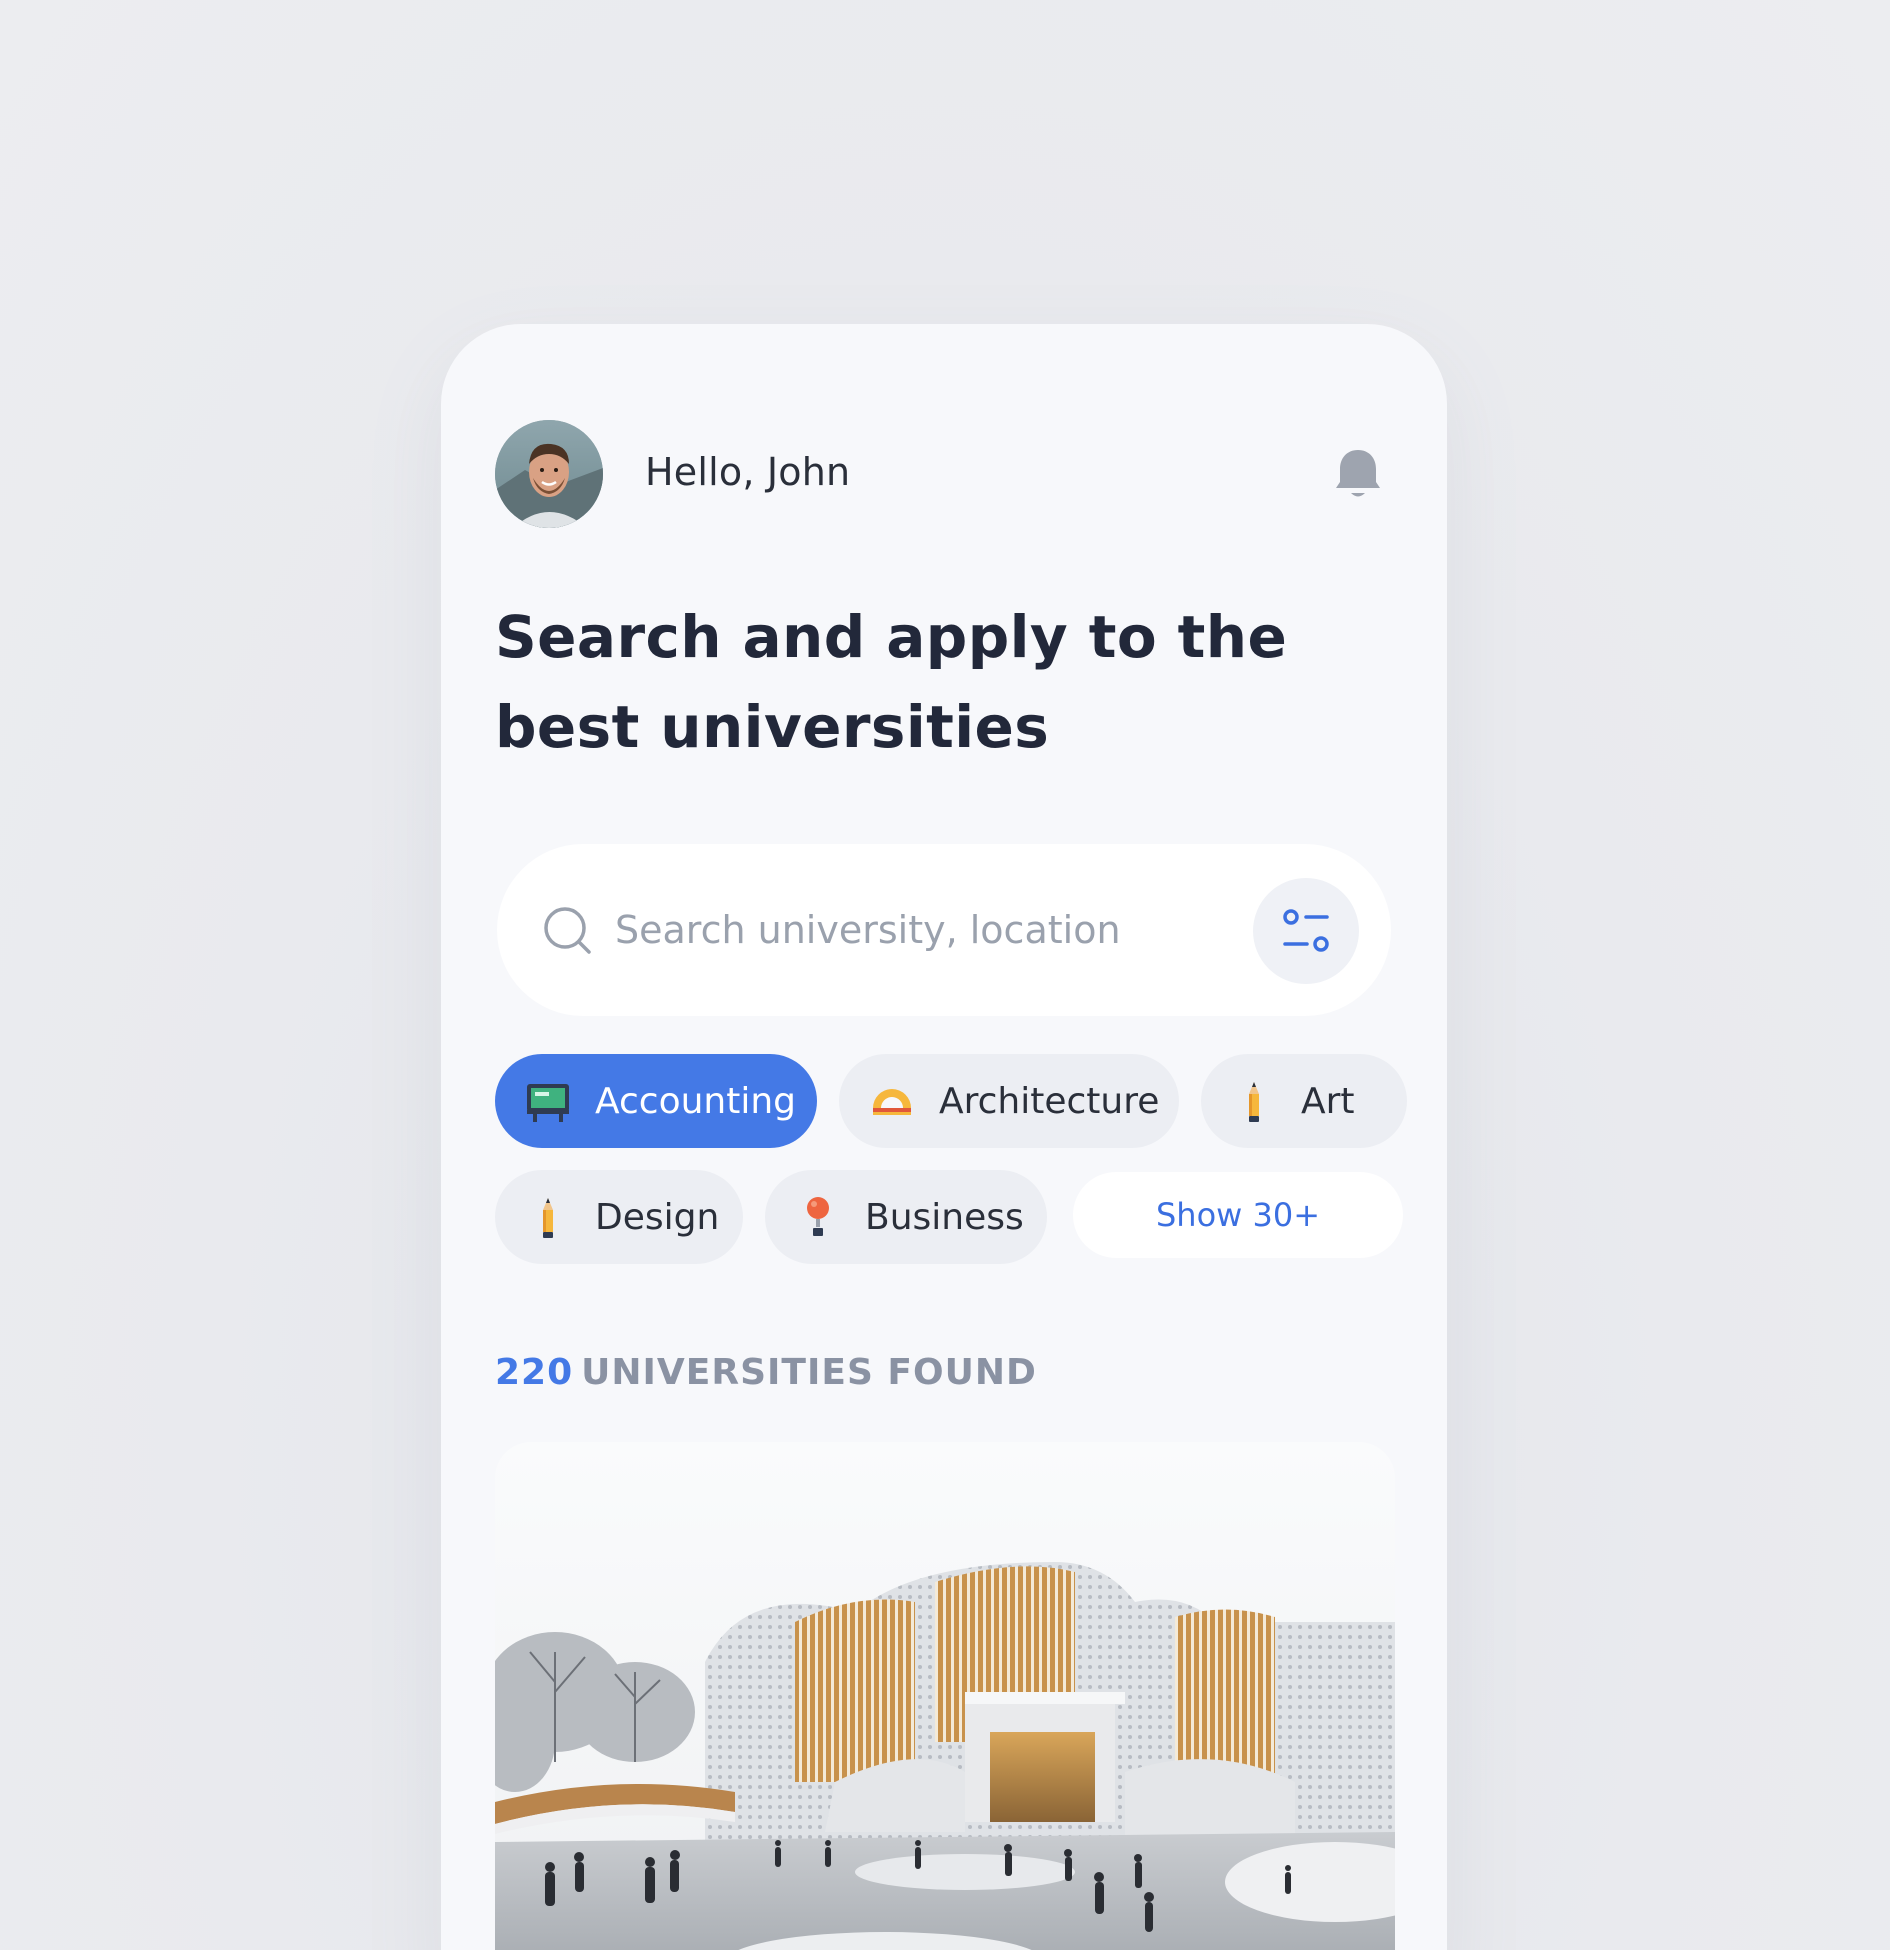 The image size is (1890, 1950). I want to click on category-chip-business: Business, so click(906, 1217).